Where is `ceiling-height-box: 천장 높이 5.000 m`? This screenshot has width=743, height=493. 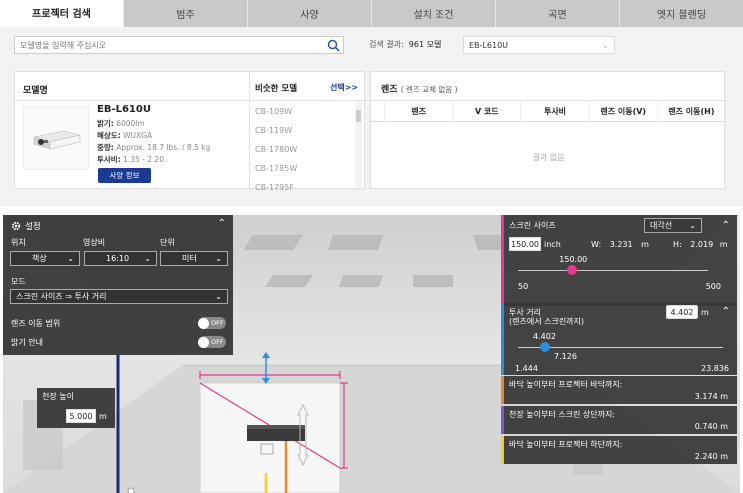
ceiling-height-box: 천장 높이 5.000 m is located at coordinates (76, 408).